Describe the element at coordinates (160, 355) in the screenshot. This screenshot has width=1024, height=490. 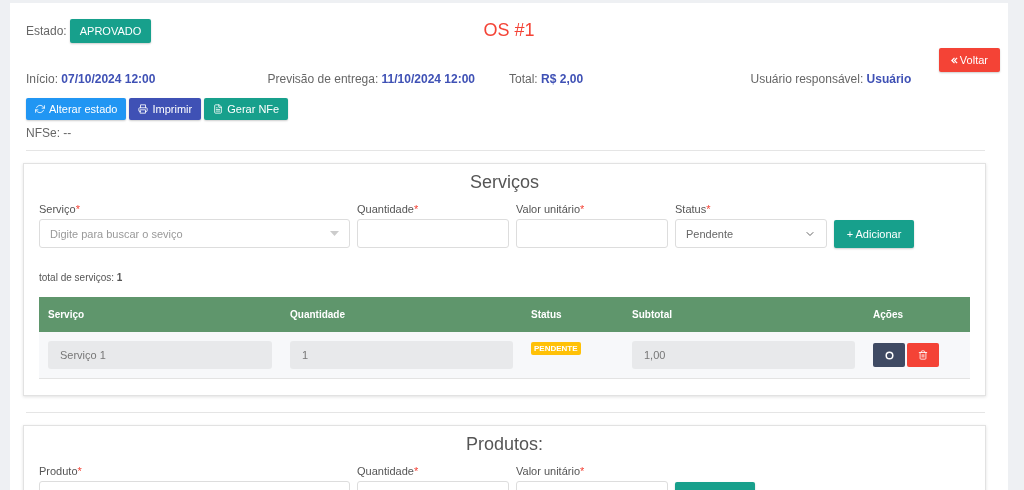
I see `service-field: Serviço 1` at that location.